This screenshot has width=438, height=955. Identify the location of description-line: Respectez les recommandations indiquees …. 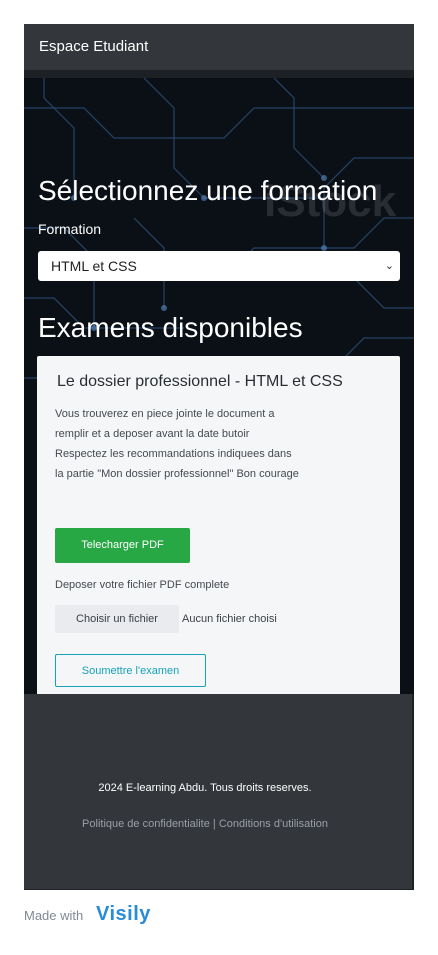
(173, 454).